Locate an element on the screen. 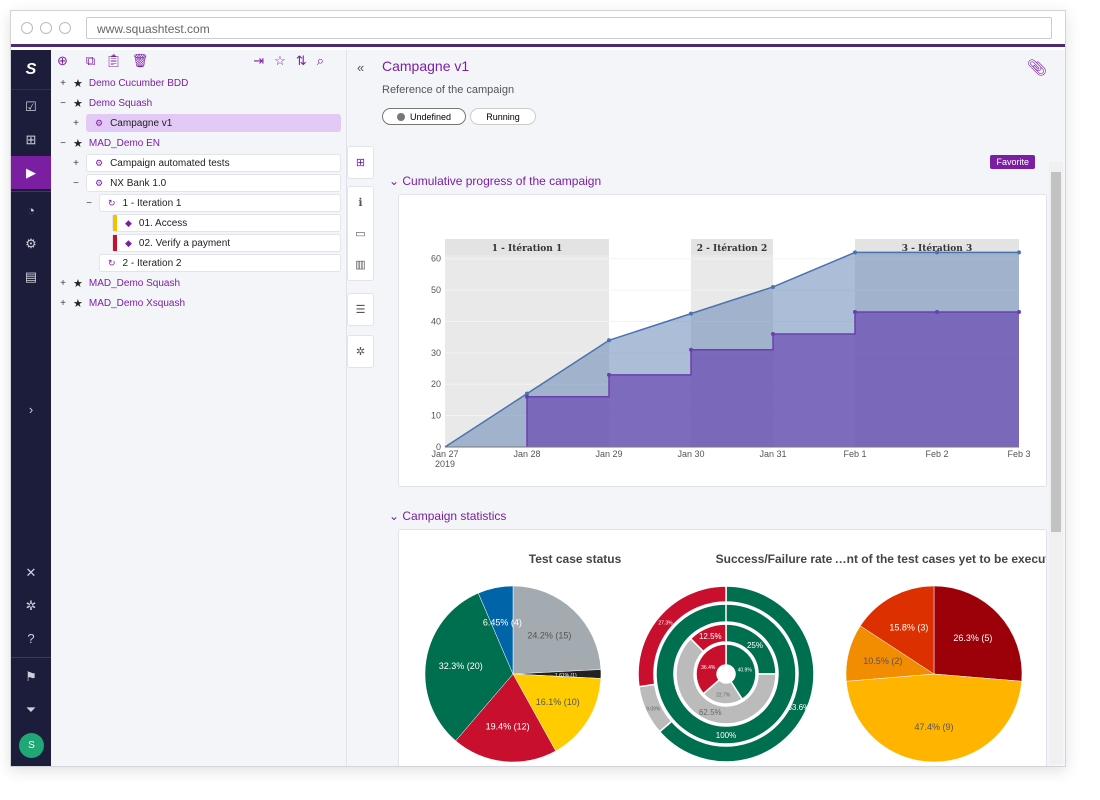 This screenshot has width=1100, height=800. tree-node: + ★ MAD_Demo Xsquash is located at coordinates (196, 303).